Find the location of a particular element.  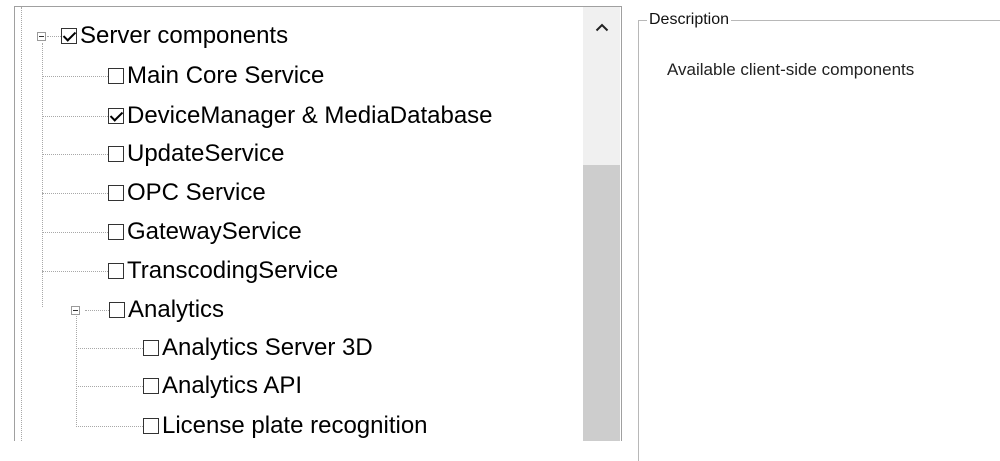

tree-node-label: Main Core Service is located at coordinates (226, 75).